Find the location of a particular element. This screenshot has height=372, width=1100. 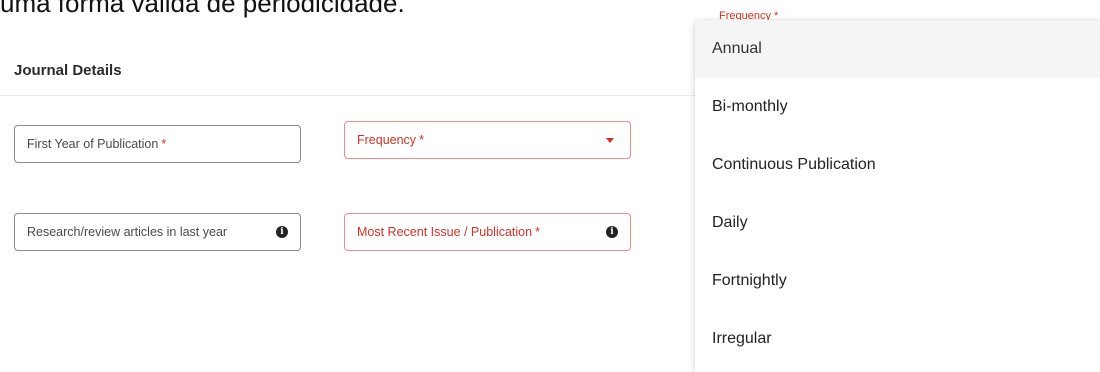

dropdown-option-fortnightly: Fortnightly is located at coordinates (897, 281).